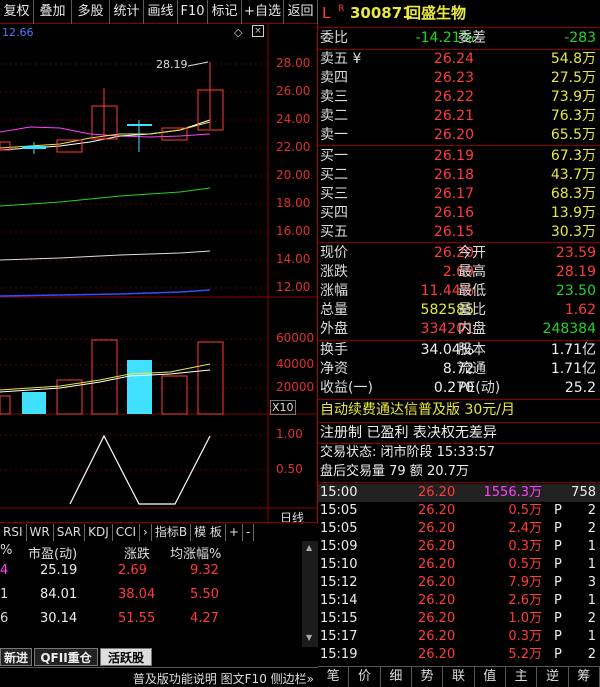 The height and width of the screenshot is (687, 600). Describe the element at coordinates (553, 677) in the screenshot. I see `quote-tab-7: 逆` at that location.